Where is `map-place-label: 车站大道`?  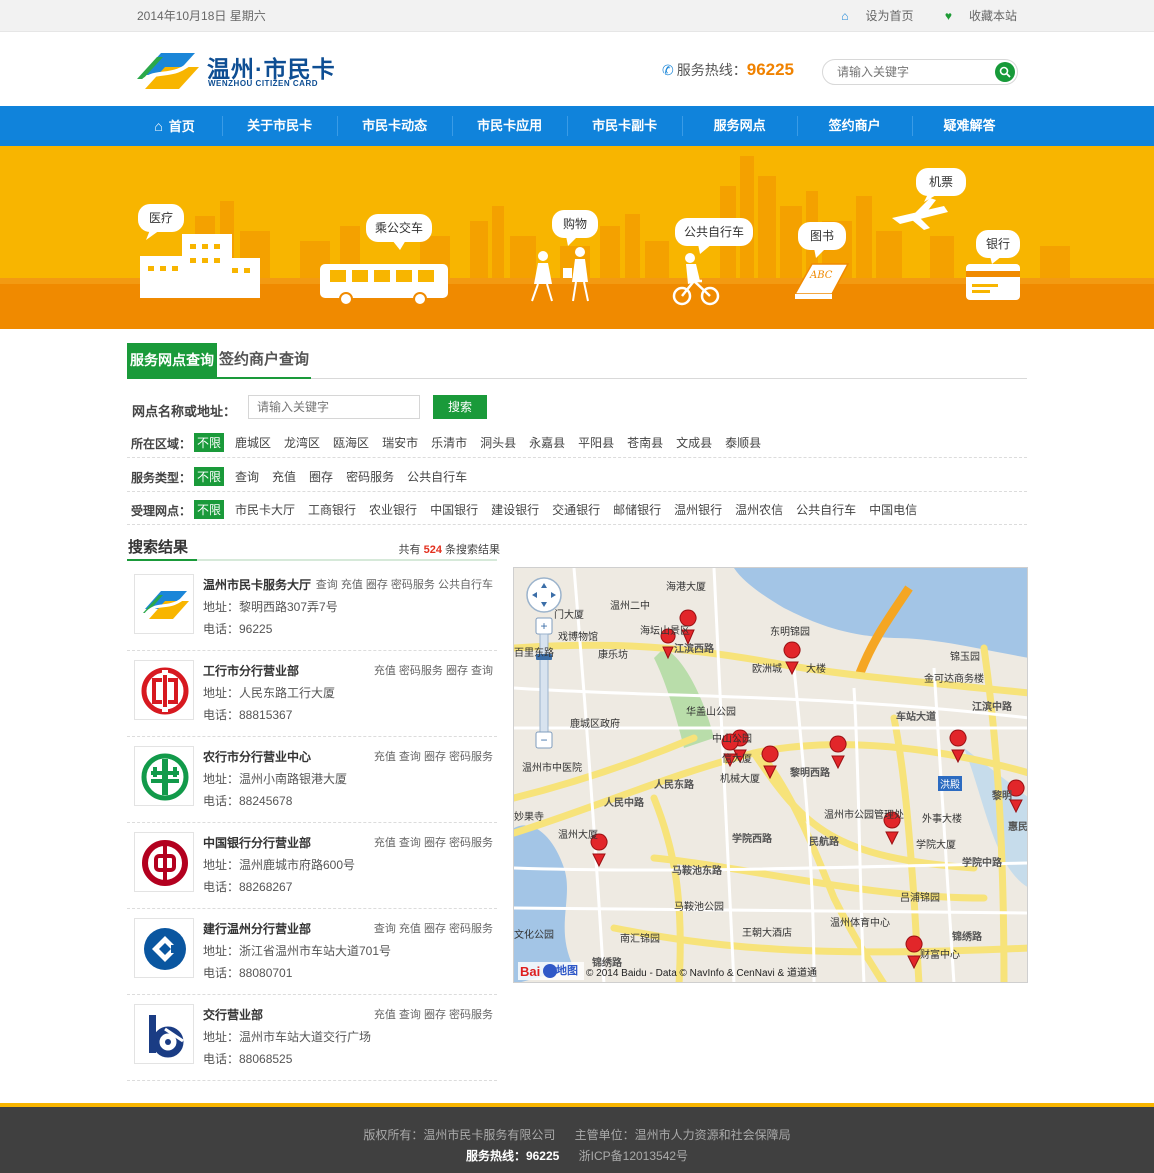
map-place-label: 车站大道 is located at coordinates (916, 717).